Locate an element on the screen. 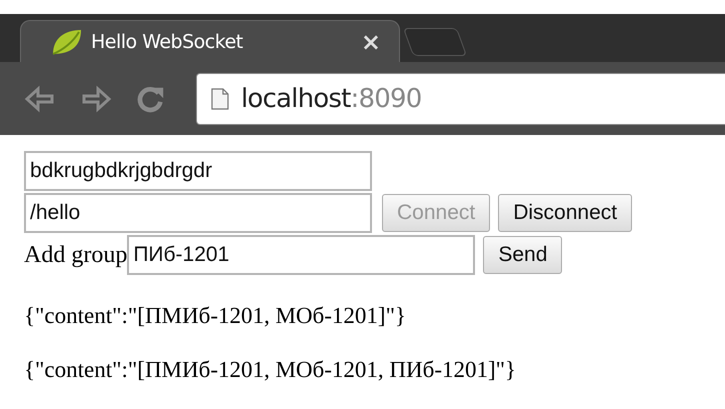 This screenshot has width=725, height=409. group-field: ПИб-1201 is located at coordinates (301, 255).